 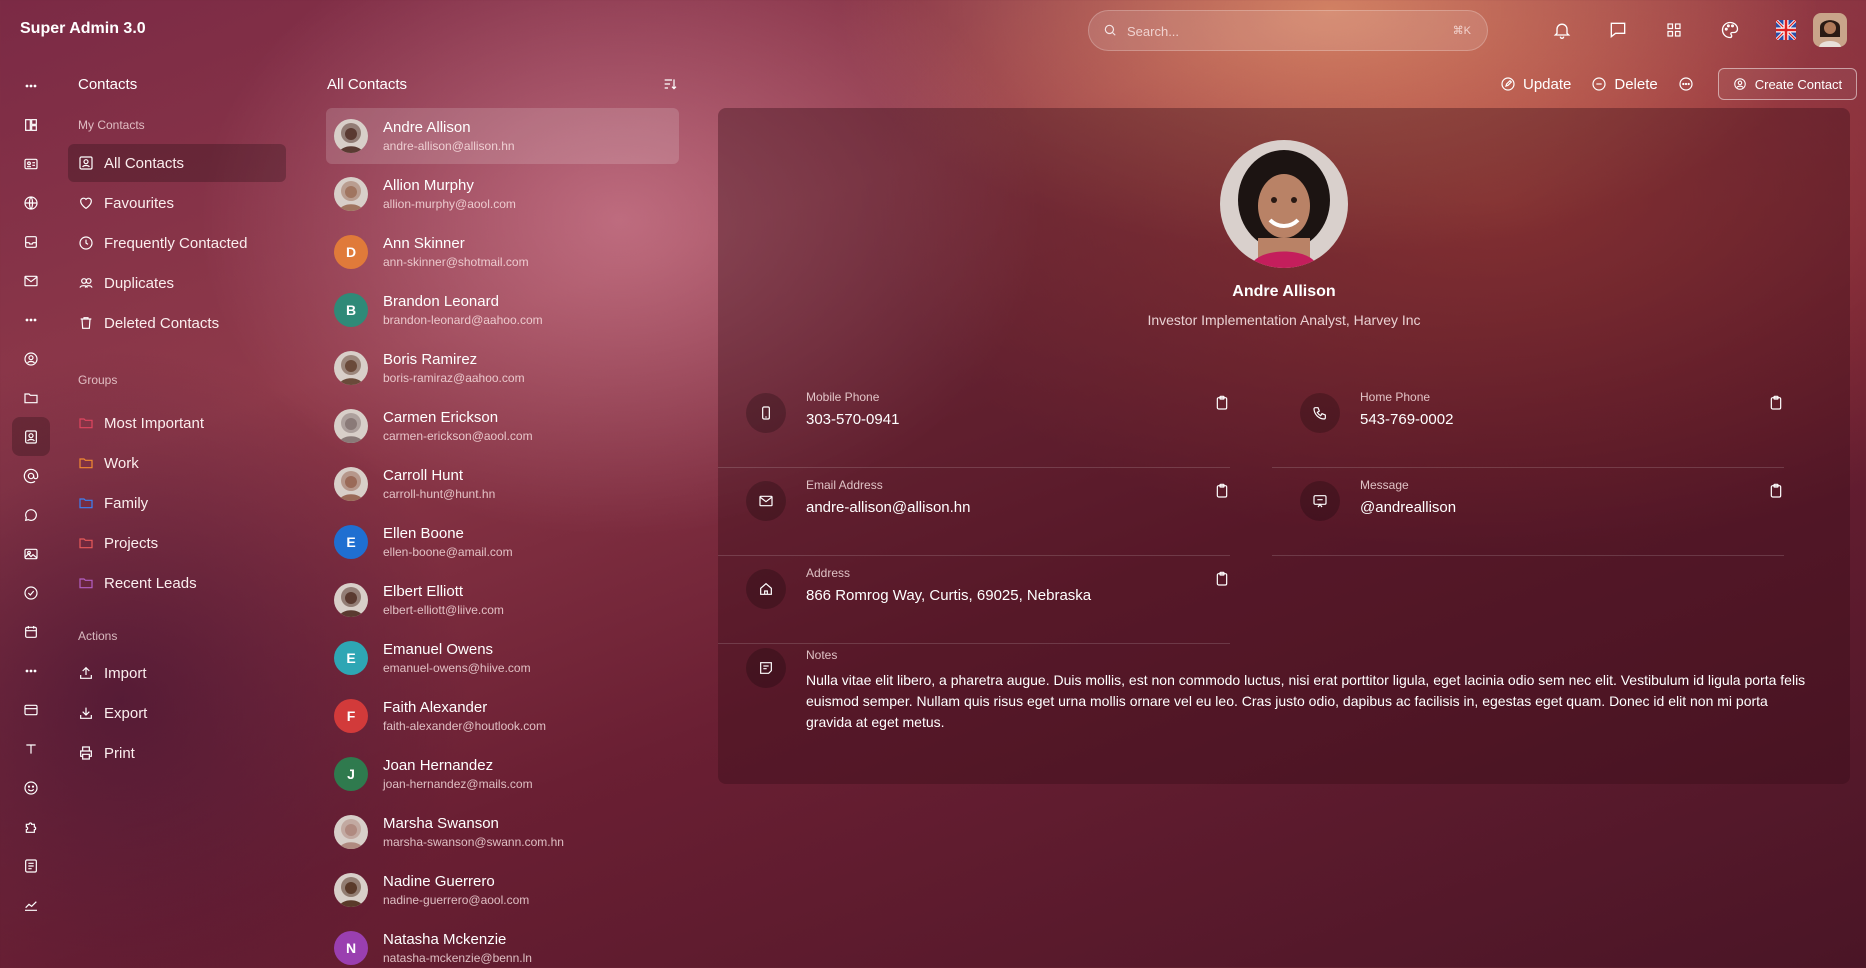 What do you see at coordinates (351, 658) in the screenshot?
I see `contact-avatar: E` at bounding box center [351, 658].